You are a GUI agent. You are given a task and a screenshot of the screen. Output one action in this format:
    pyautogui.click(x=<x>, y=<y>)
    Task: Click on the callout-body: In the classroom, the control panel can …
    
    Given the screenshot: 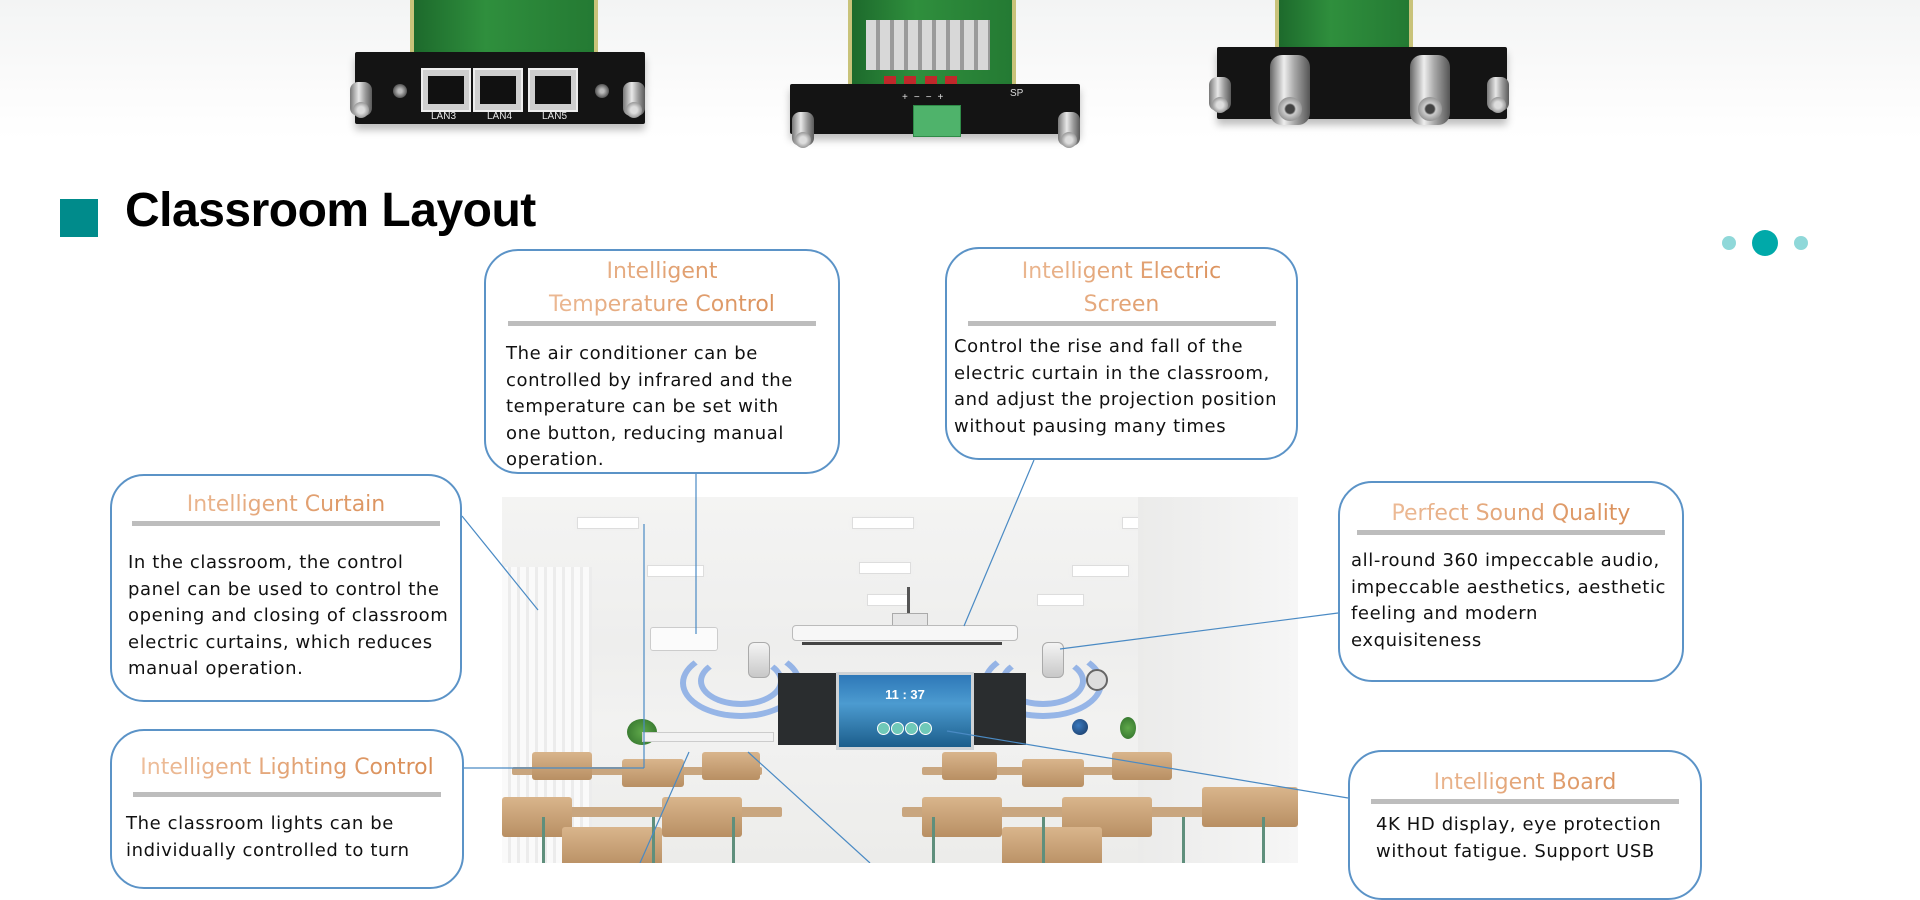 What is the action you would take?
    pyautogui.click(x=288, y=615)
    